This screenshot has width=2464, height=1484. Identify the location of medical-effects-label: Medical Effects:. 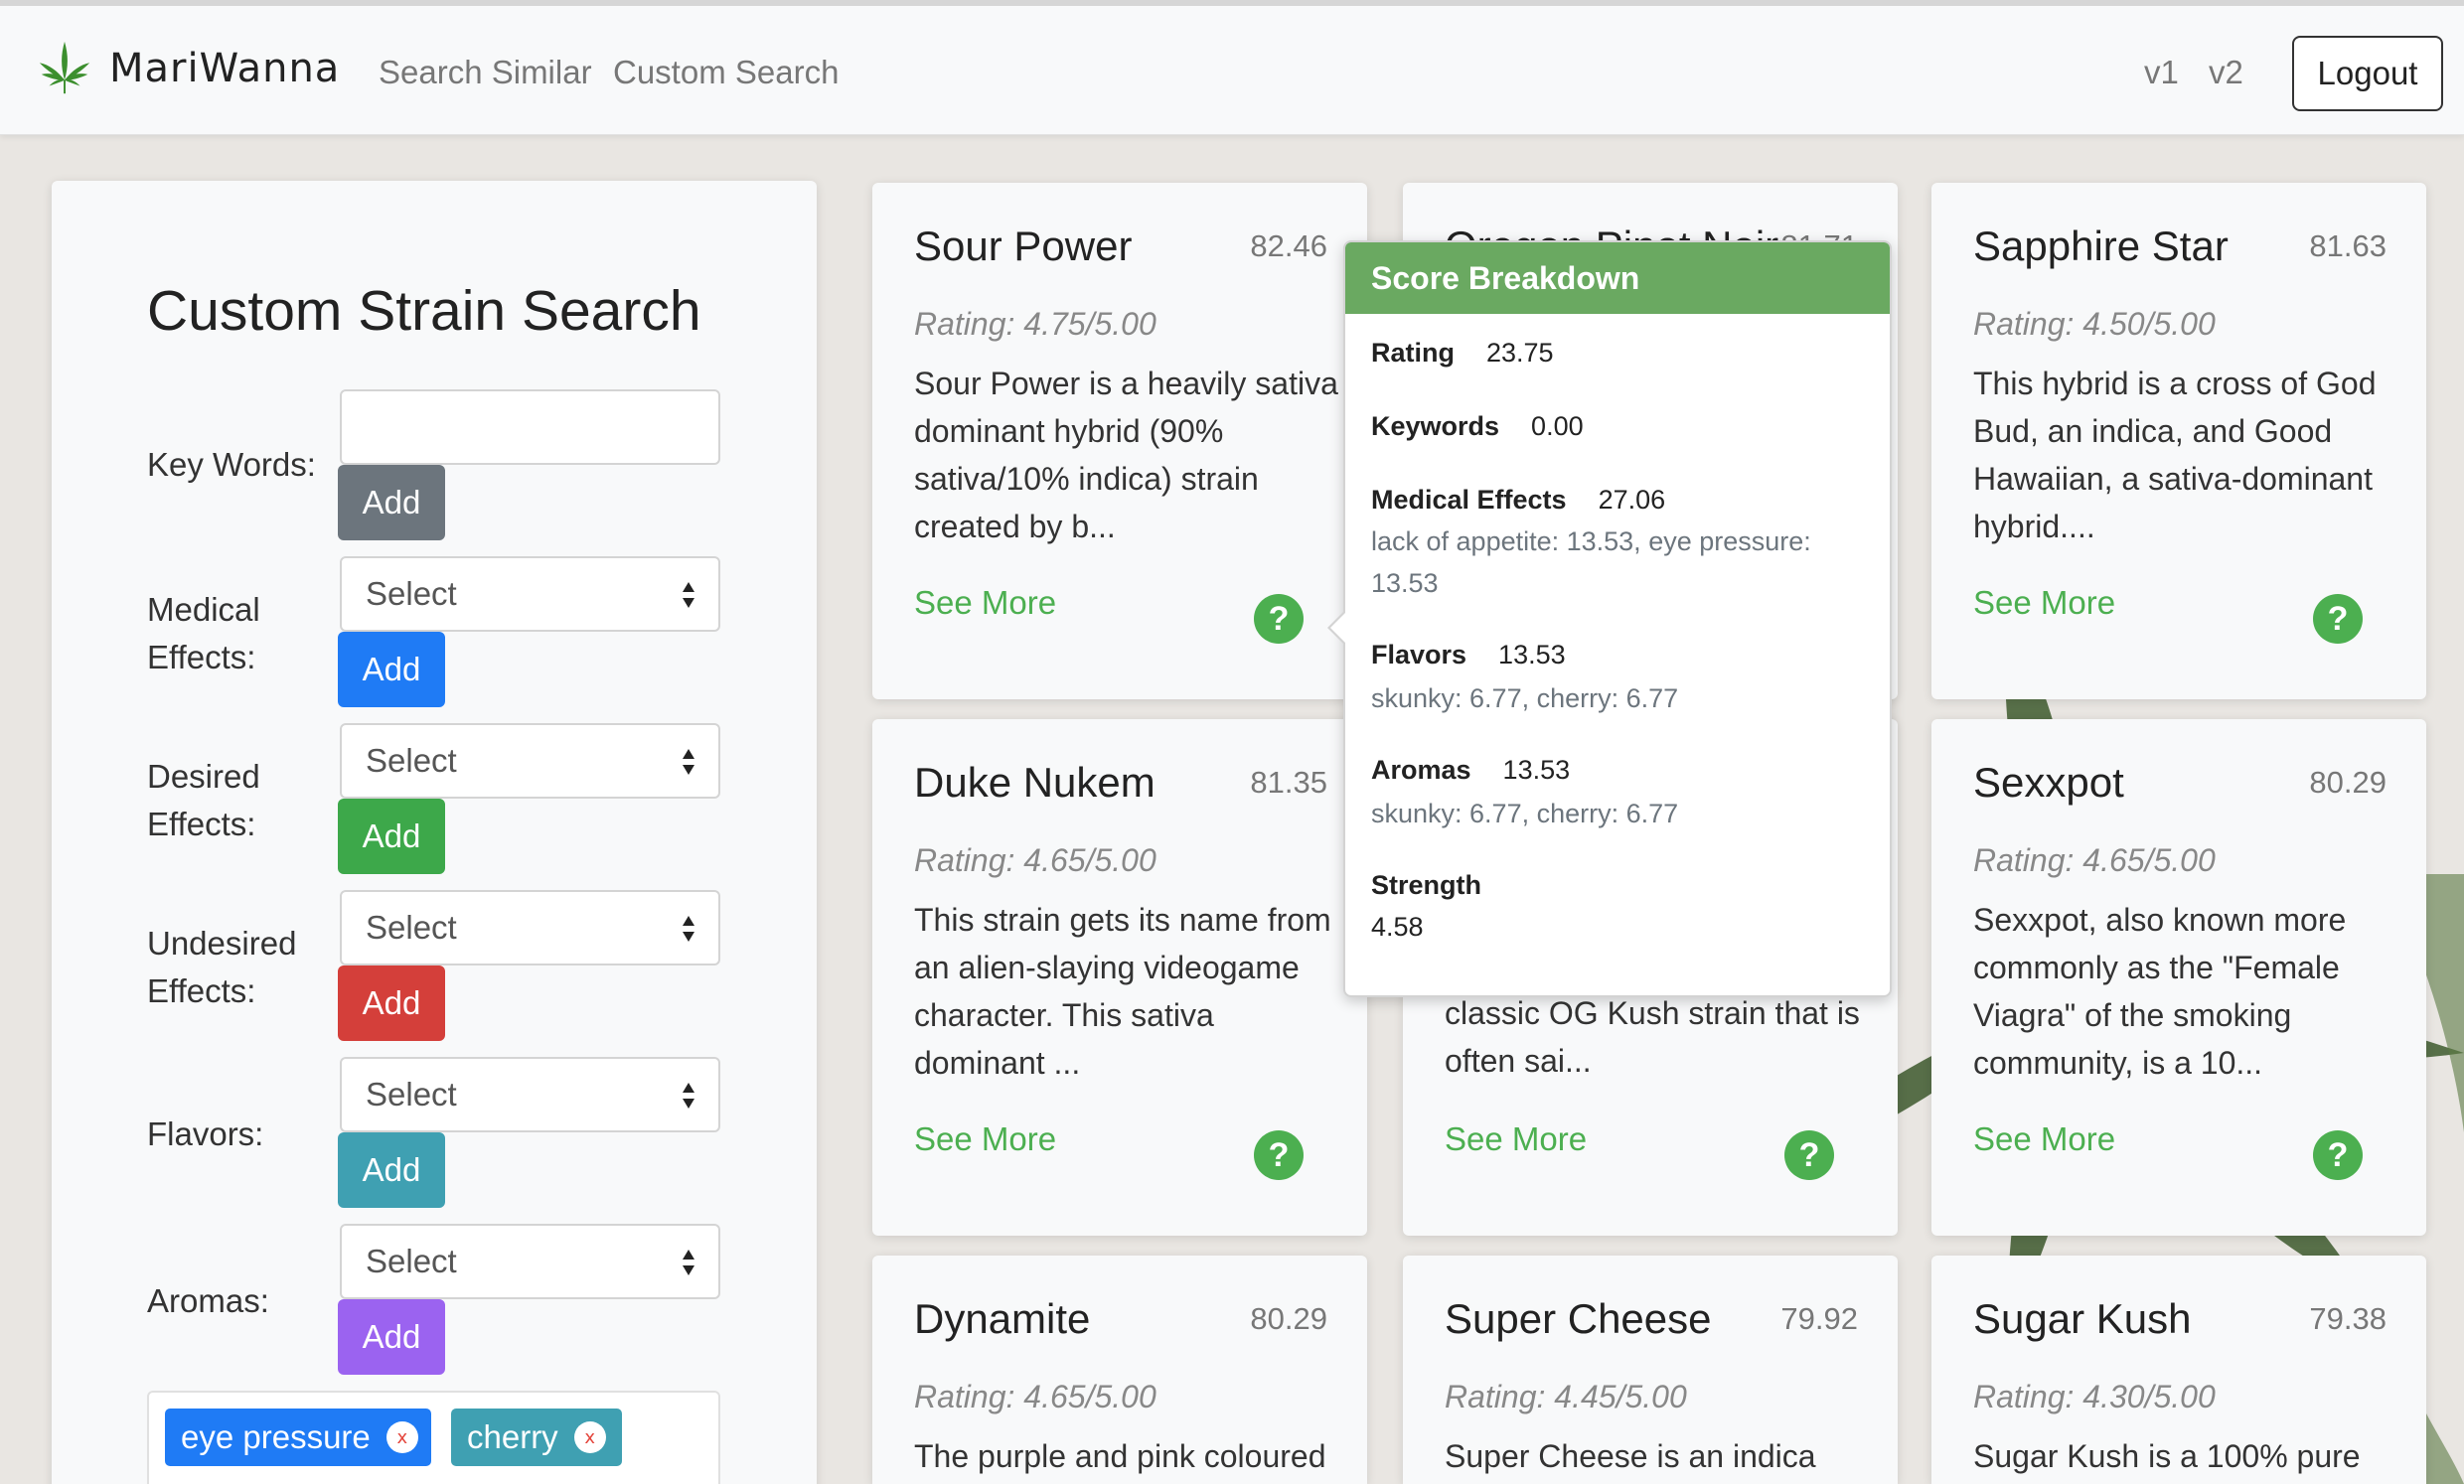
(203, 633).